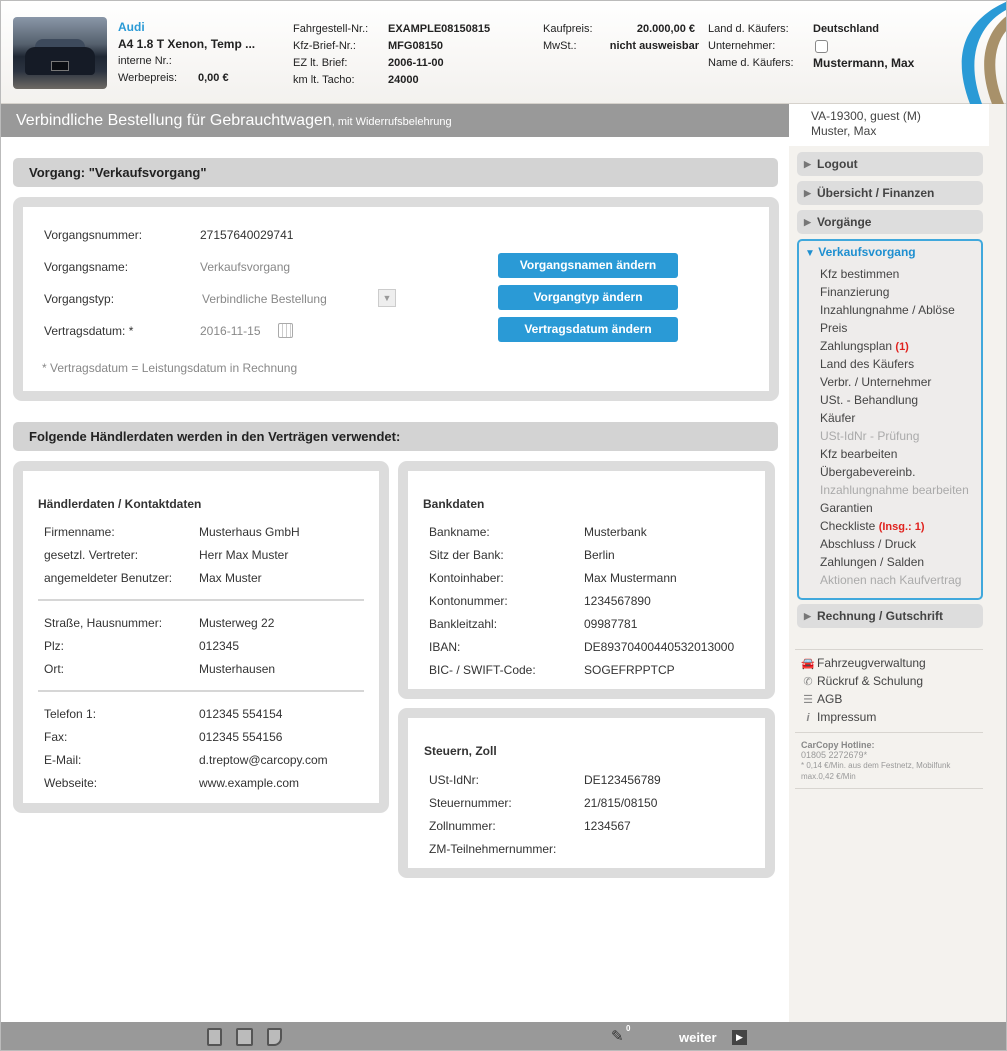 The height and width of the screenshot is (1051, 1007). Describe the element at coordinates (808, 700) in the screenshot. I see `list-icon: ☰` at that location.